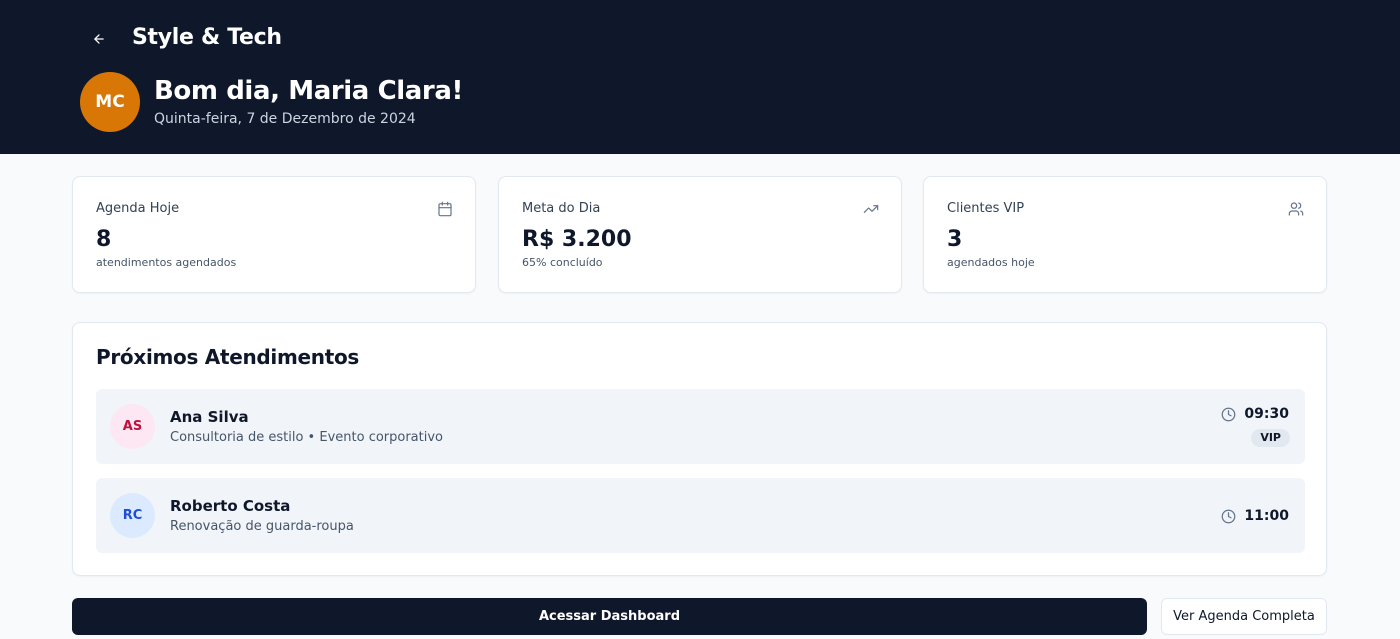 The height and width of the screenshot is (639, 1400). I want to click on stat-value: 3, so click(955, 239).